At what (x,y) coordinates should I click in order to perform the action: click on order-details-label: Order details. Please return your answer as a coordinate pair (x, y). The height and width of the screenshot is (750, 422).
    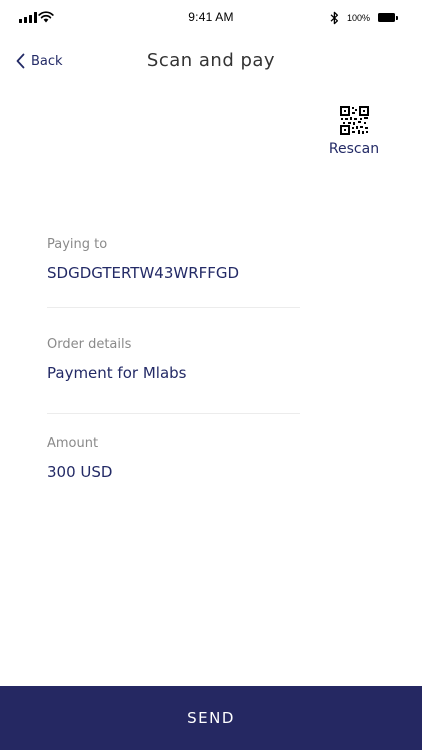
    Looking at the image, I should click on (89, 344).